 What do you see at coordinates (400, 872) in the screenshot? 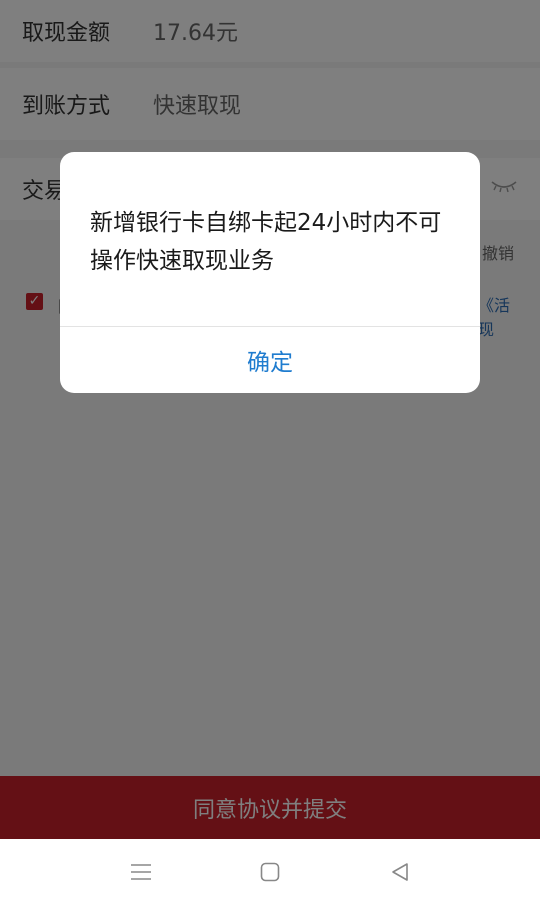
I see `back-icon` at bounding box center [400, 872].